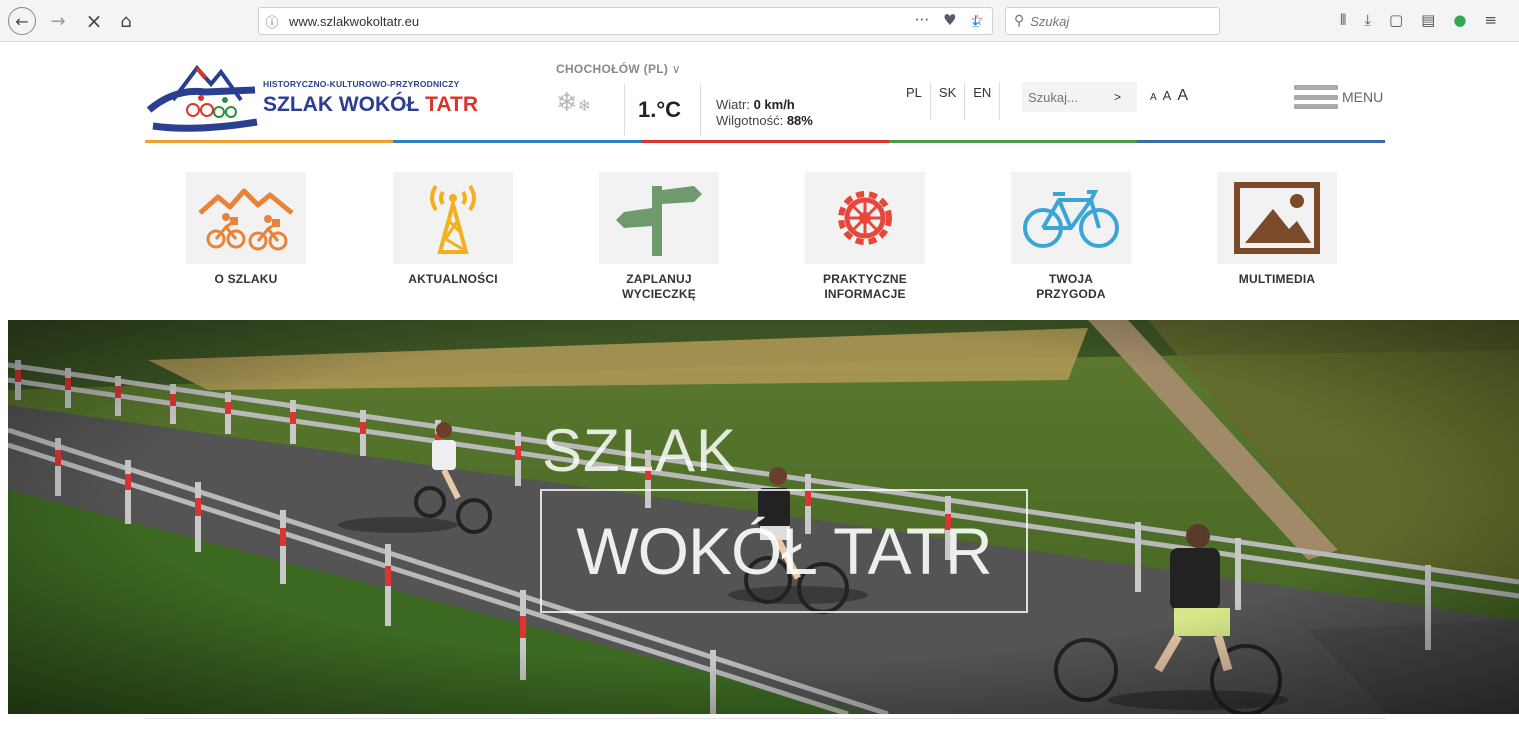  I want to click on site-search: >, so click(1079, 97).